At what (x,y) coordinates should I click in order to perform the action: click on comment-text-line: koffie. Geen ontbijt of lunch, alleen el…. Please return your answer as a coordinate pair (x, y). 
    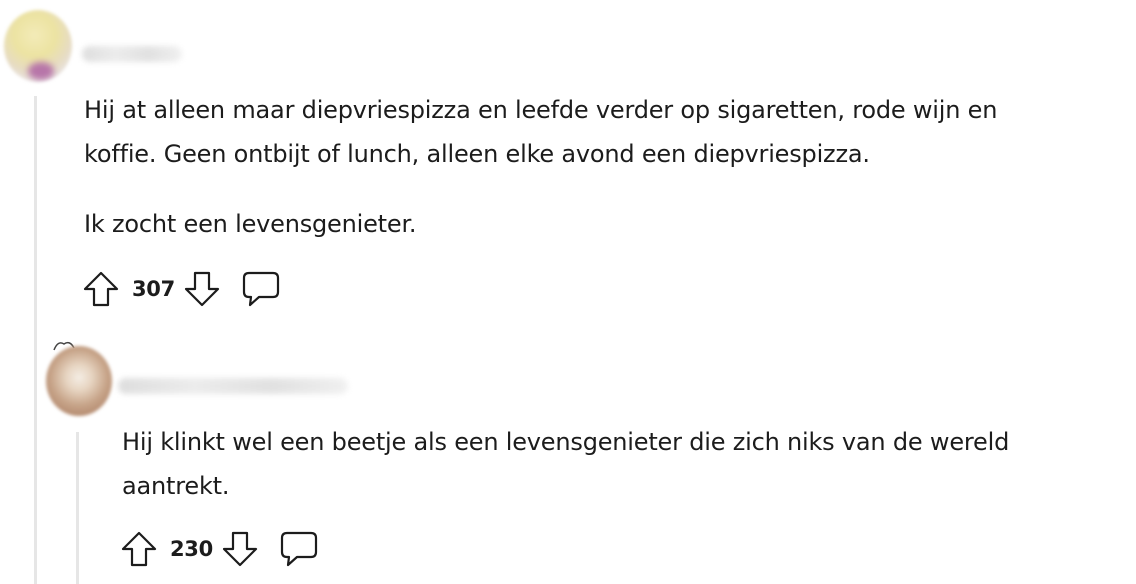
    Looking at the image, I should click on (477, 154).